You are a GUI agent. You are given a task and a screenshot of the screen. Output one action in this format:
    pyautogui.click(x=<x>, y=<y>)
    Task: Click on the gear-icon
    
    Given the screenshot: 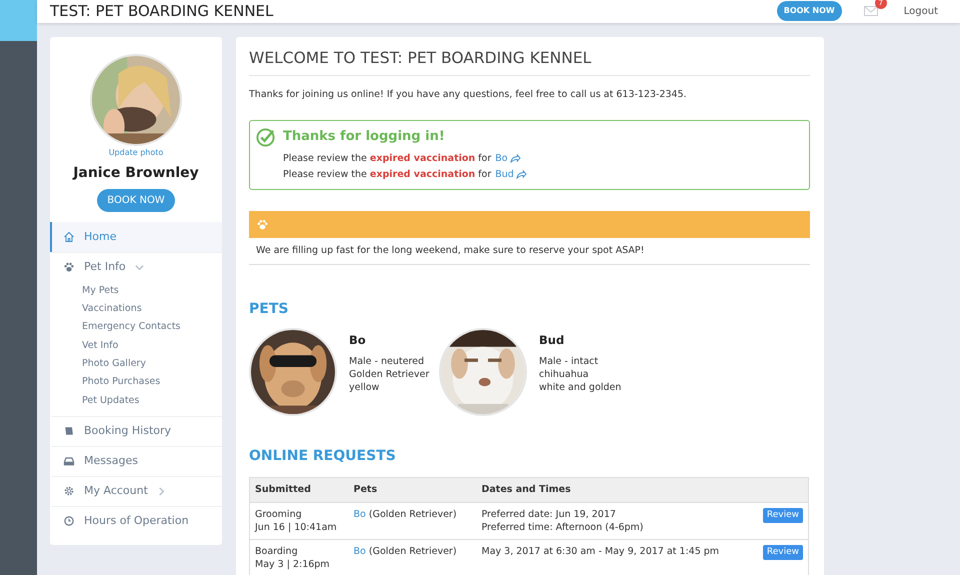 What is the action you would take?
    pyautogui.click(x=69, y=491)
    